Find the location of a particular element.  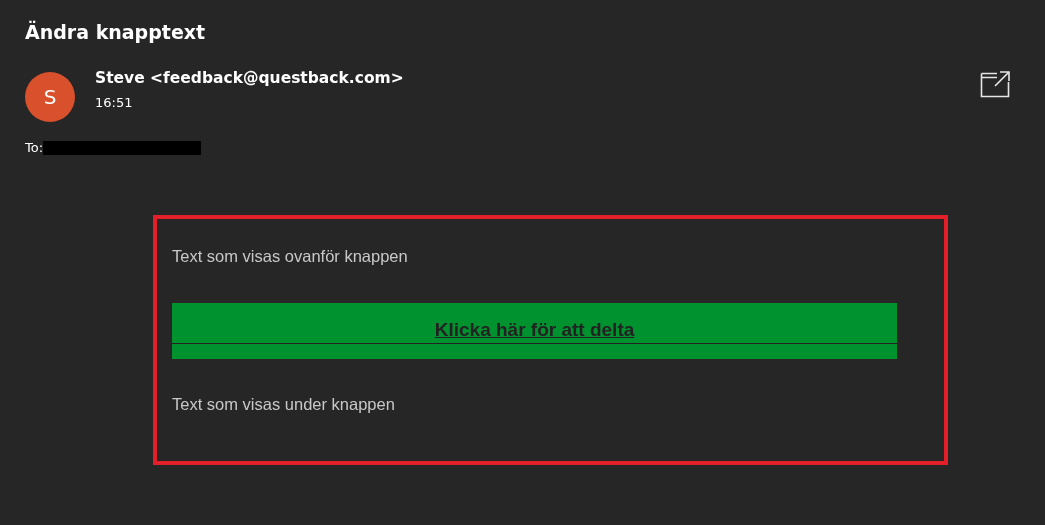

email-subject: Ändra knapptext is located at coordinates (116, 32).